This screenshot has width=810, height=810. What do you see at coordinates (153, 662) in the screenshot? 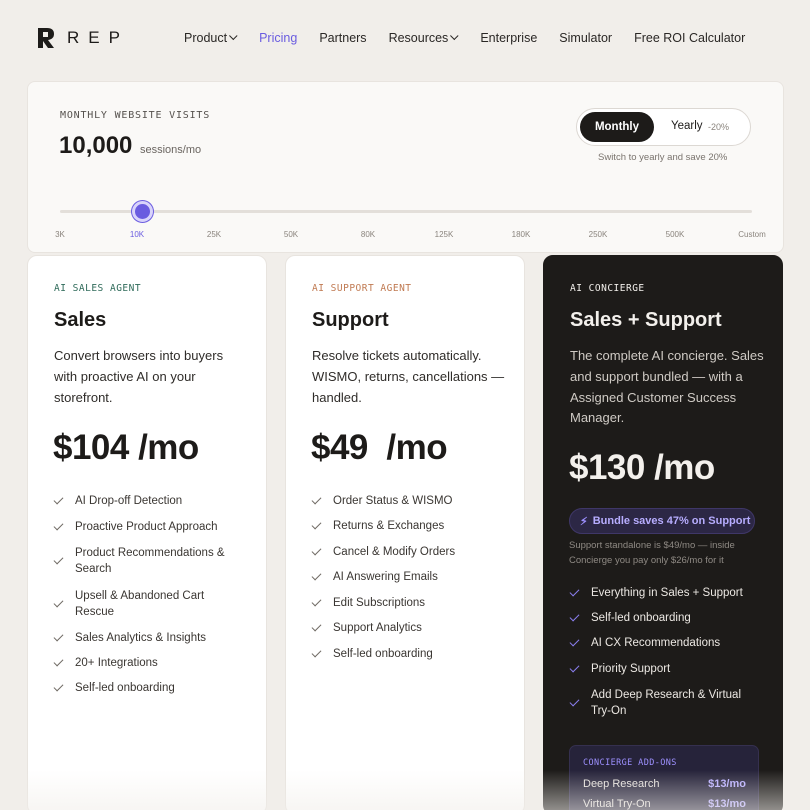
I see `feature-item: 20+ Integrations` at bounding box center [153, 662].